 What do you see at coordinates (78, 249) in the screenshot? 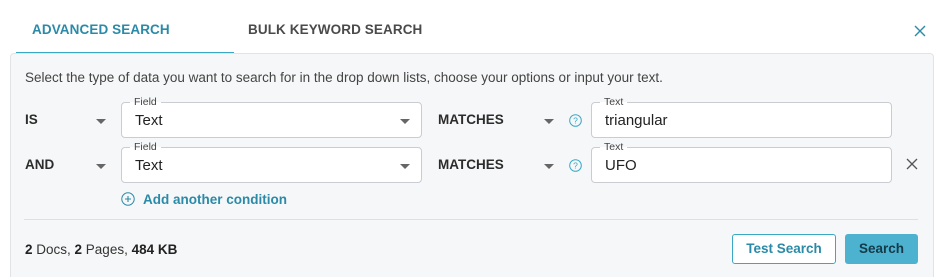
I see `pages-count: 2` at bounding box center [78, 249].